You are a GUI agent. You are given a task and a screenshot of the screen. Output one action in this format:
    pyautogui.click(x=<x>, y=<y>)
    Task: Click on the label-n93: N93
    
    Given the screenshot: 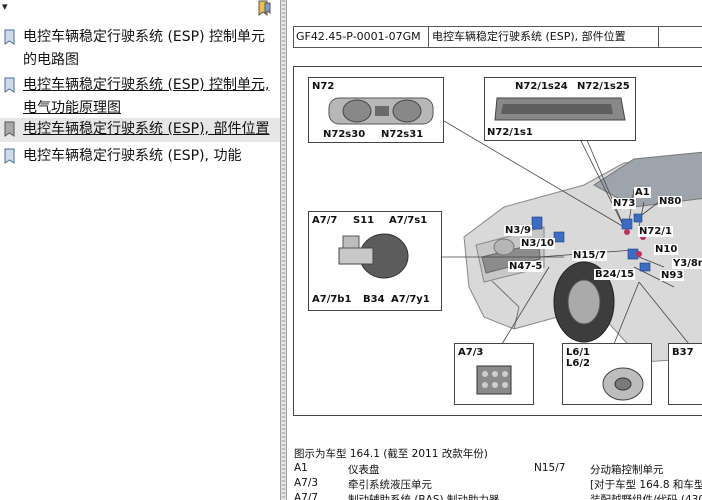 What is the action you would take?
    pyautogui.click(x=672, y=275)
    